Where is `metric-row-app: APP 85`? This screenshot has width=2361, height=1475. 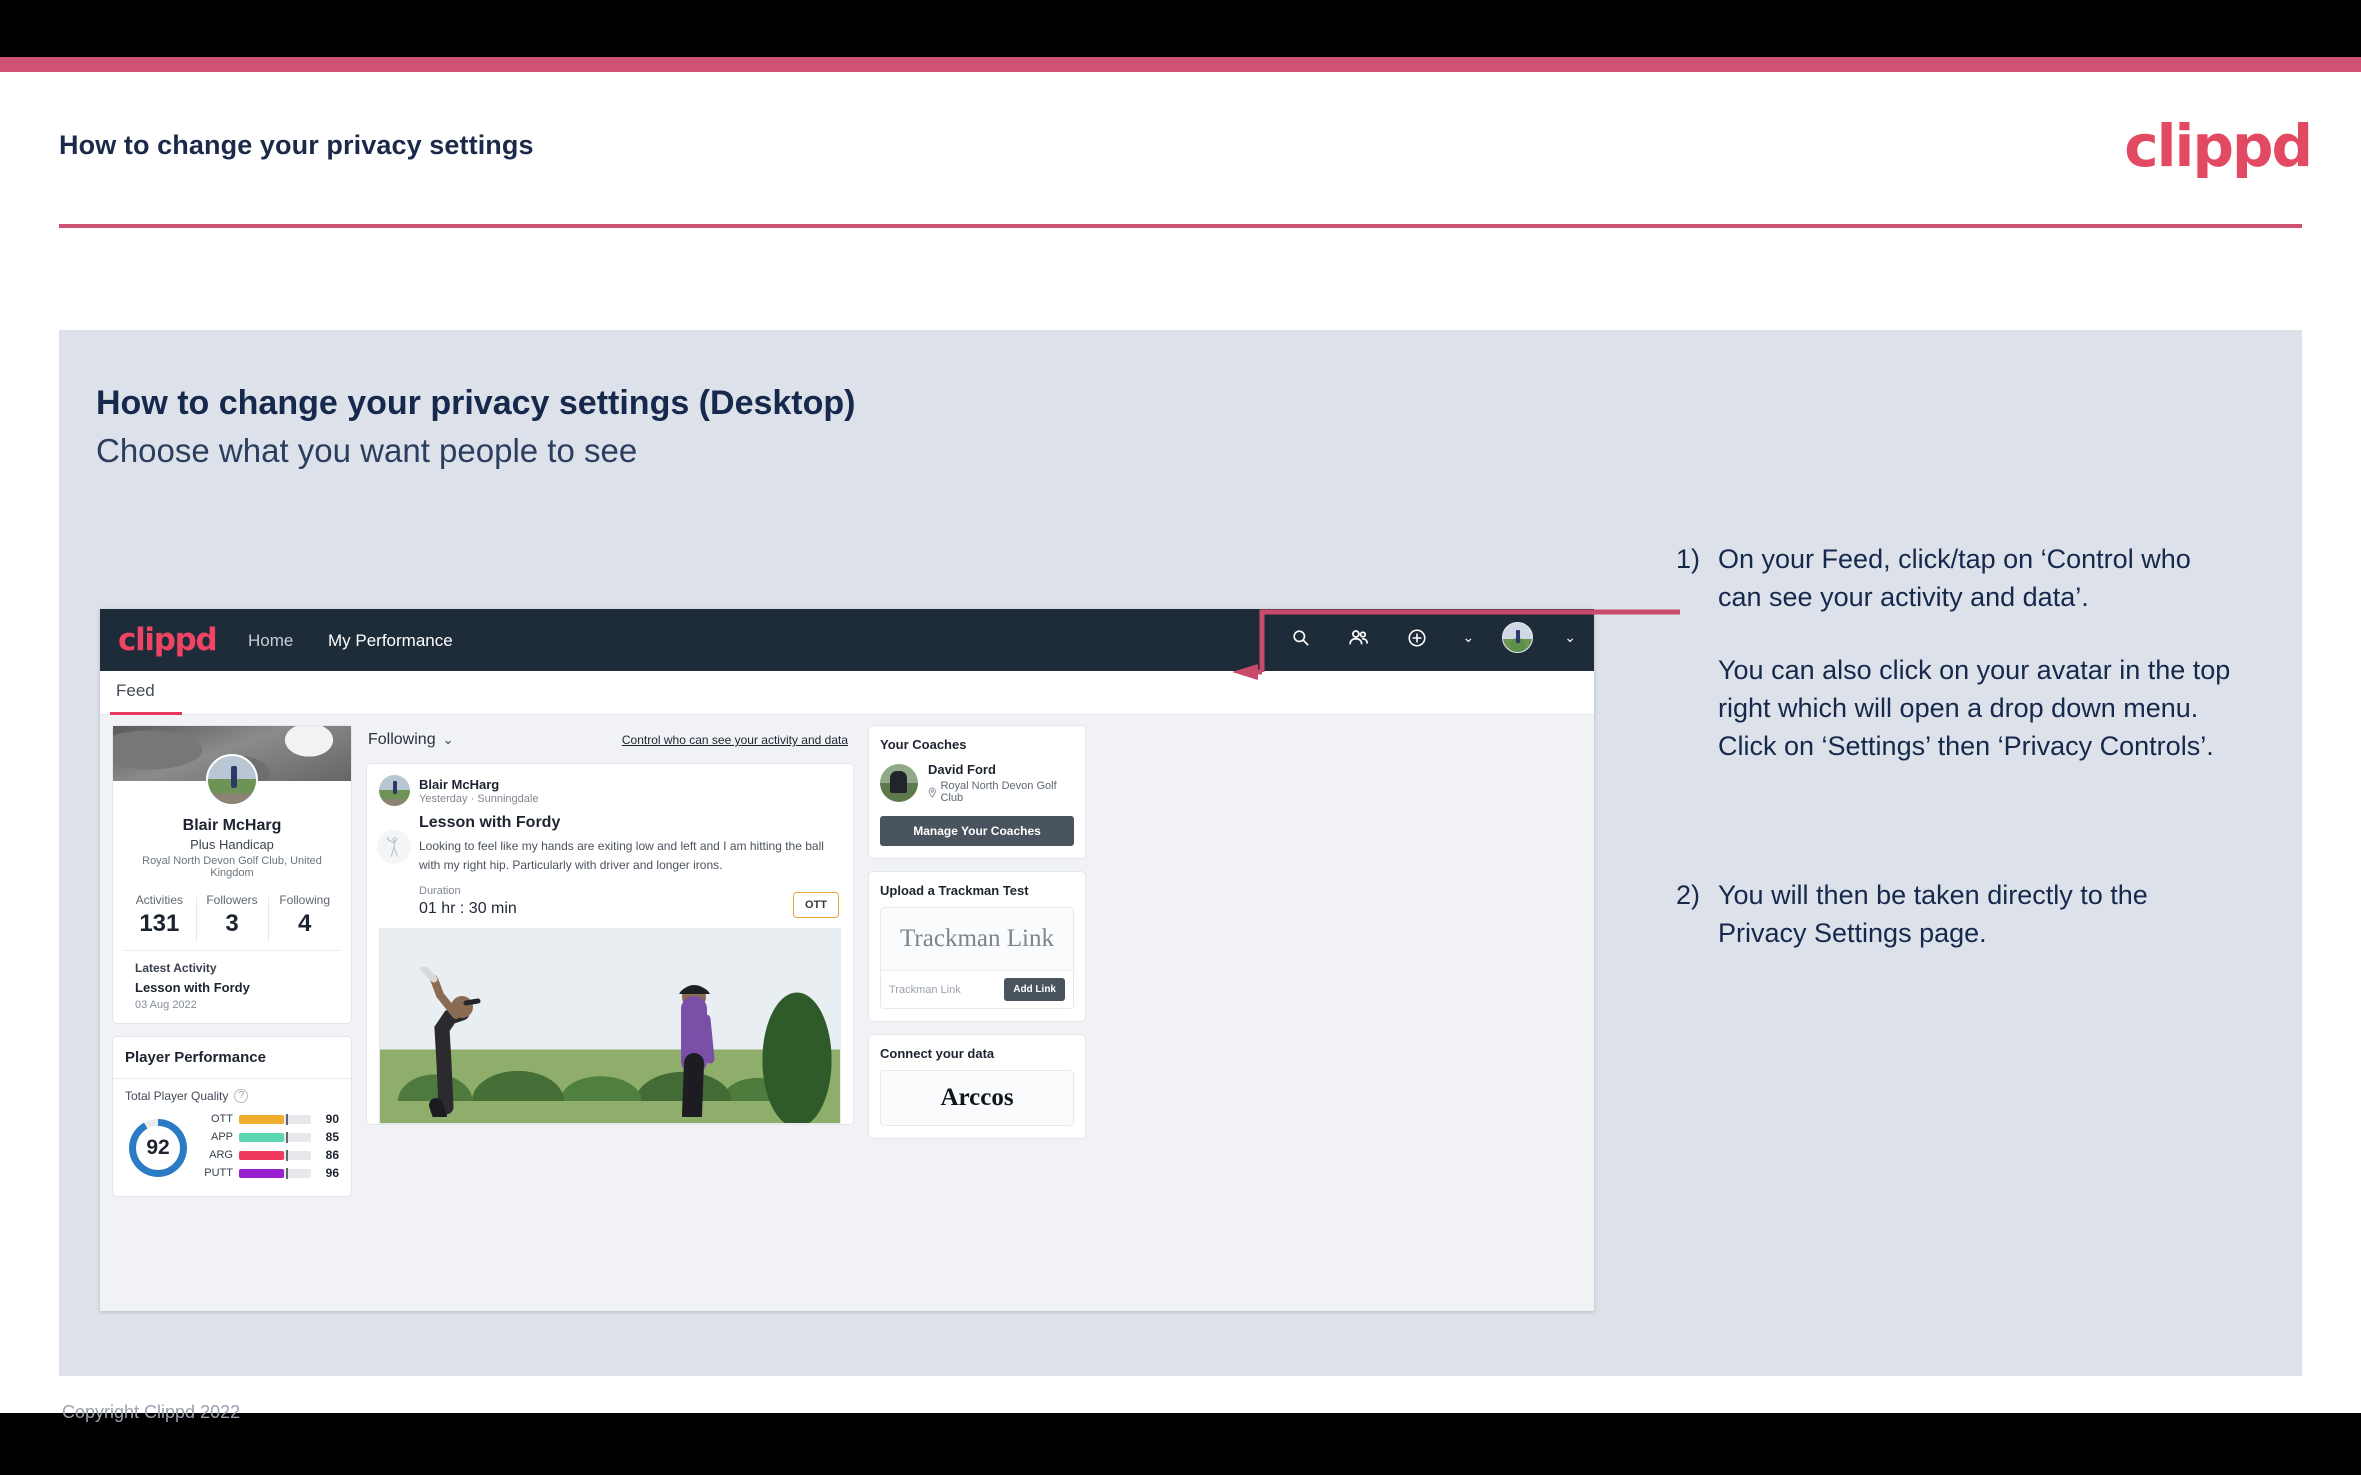
metric-row-app: APP 85 is located at coordinates (267, 1137).